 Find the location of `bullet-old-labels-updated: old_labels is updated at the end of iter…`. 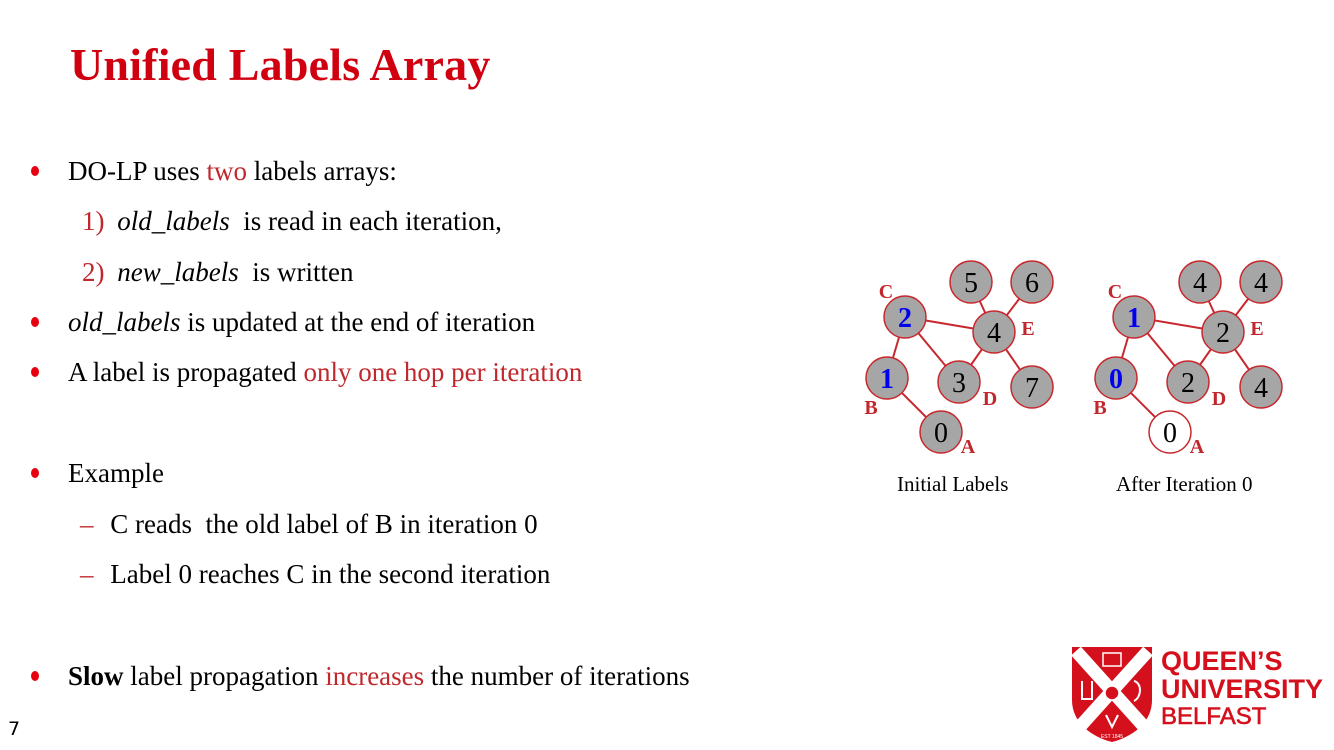

bullet-old-labels-updated: old_labels is updated at the end of iter… is located at coordinates (301, 322).